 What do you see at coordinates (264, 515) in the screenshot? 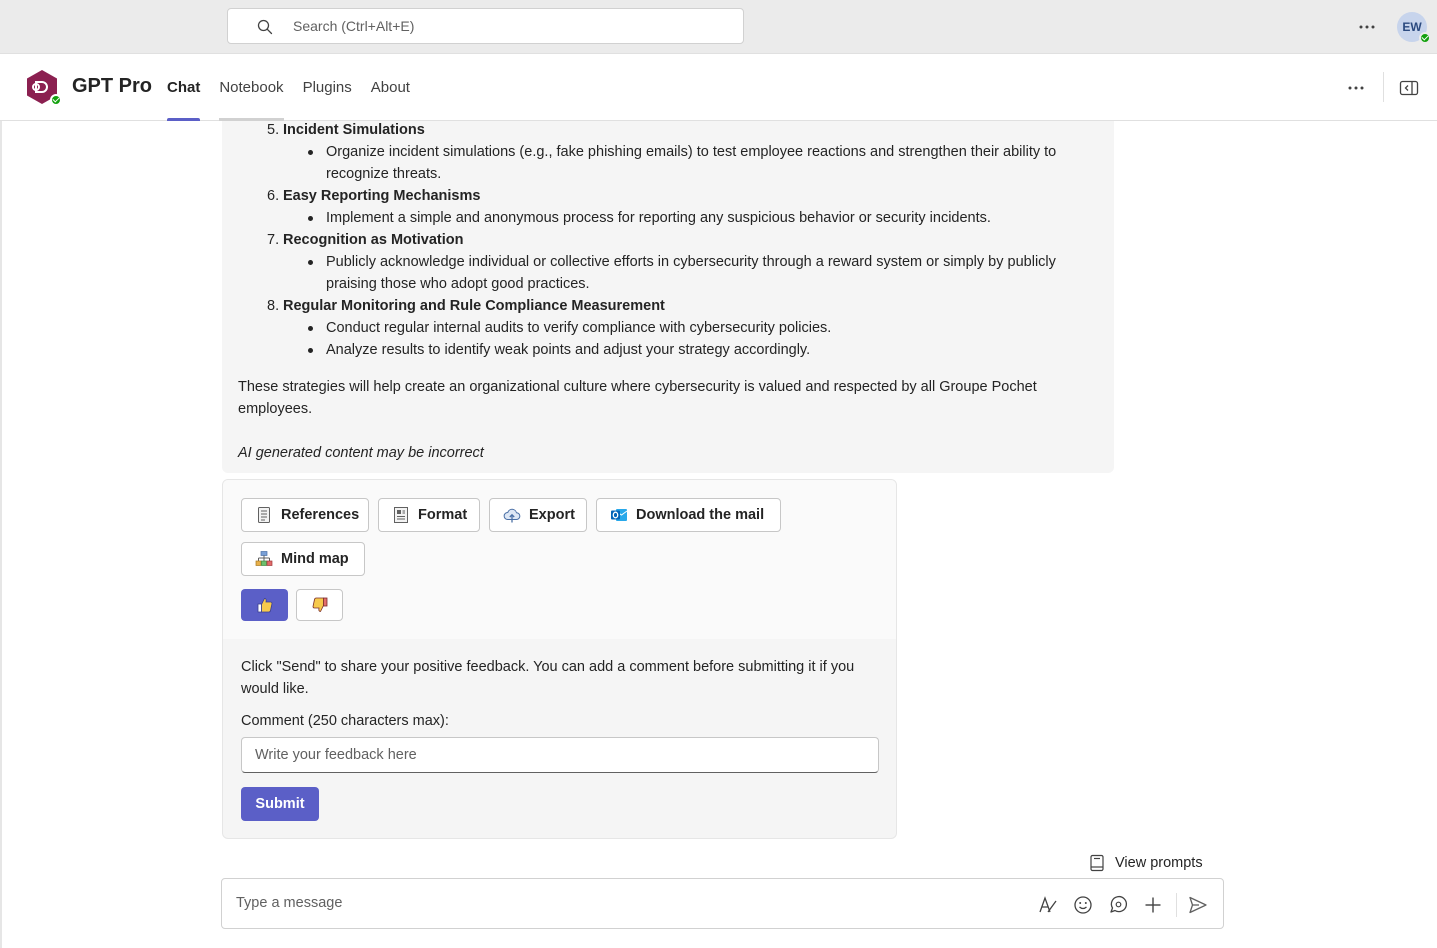
I see `document-icon` at bounding box center [264, 515].